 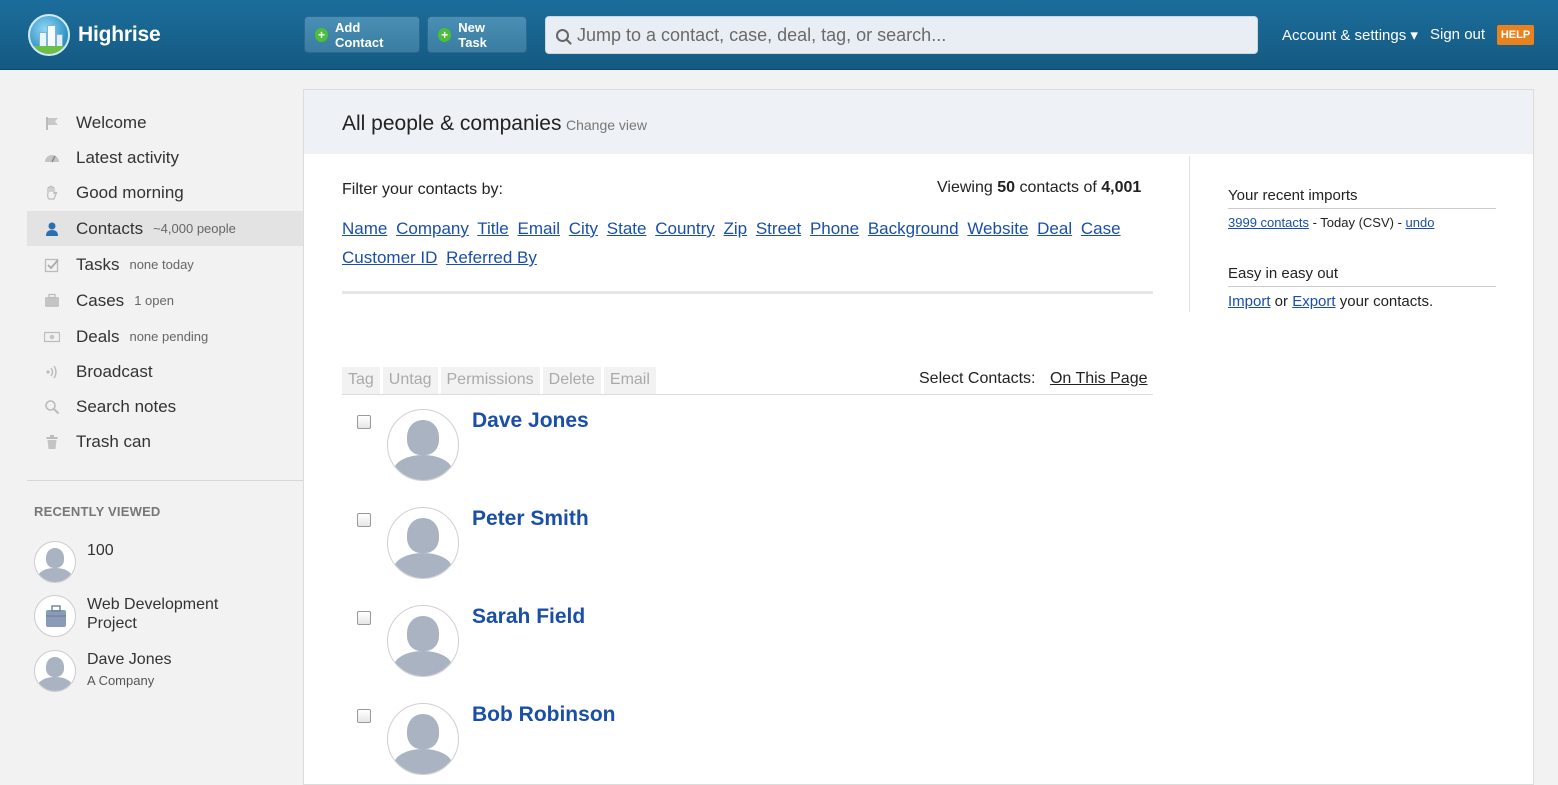 I want to click on filter-email: Email, so click(x=539, y=228).